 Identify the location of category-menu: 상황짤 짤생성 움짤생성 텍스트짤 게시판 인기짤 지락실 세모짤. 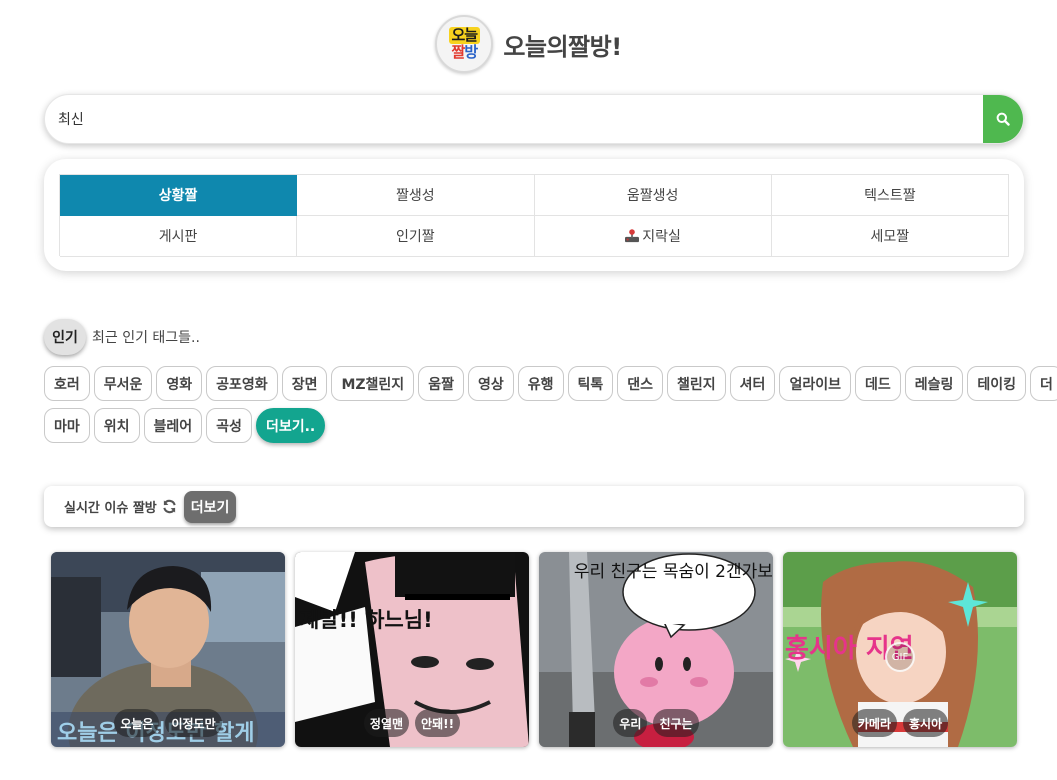
(534, 215).